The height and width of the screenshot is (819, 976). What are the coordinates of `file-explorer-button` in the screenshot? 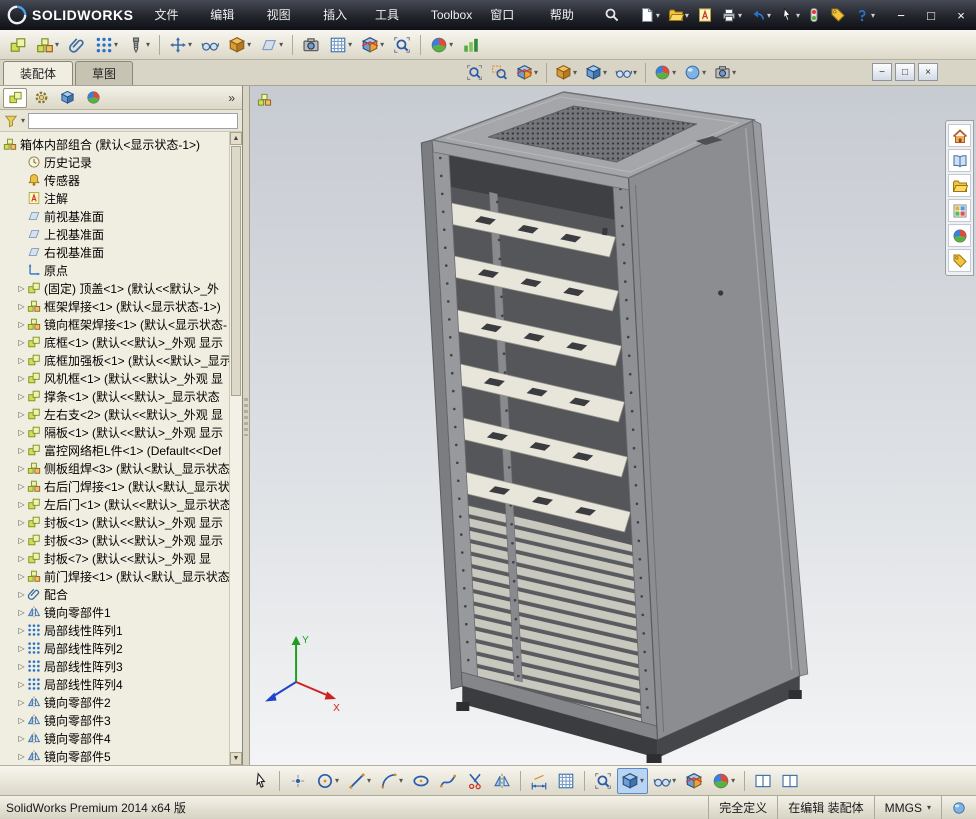 It's located at (959, 185).